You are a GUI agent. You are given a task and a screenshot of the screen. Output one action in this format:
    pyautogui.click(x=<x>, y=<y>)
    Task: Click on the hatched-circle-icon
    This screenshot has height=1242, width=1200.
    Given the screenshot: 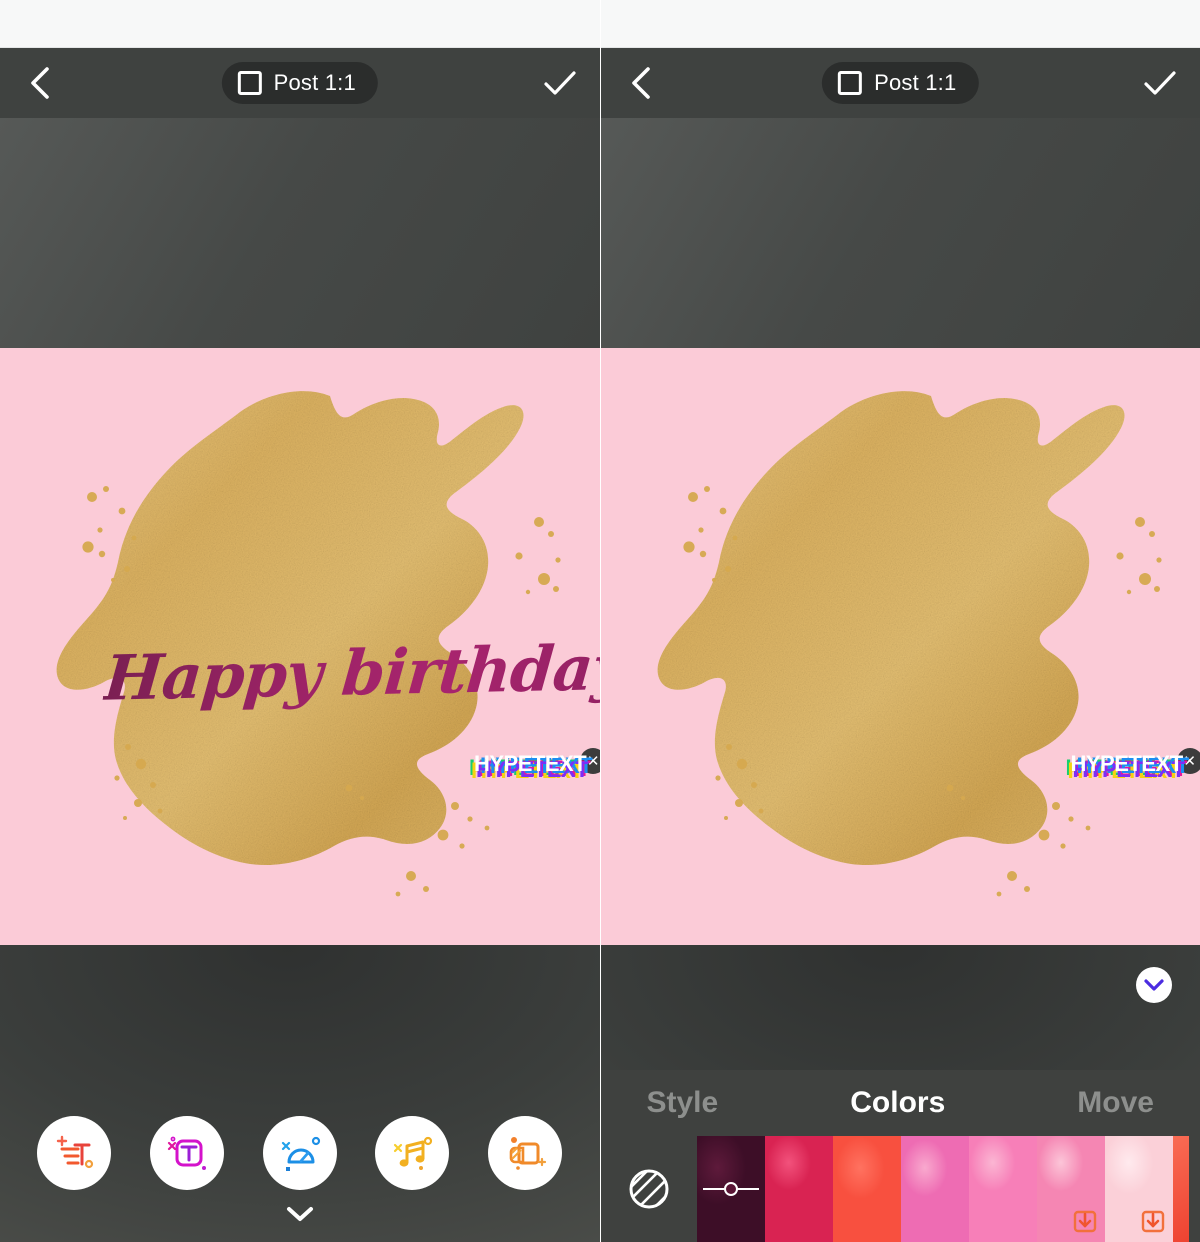 What is the action you would take?
    pyautogui.click(x=648, y=1189)
    